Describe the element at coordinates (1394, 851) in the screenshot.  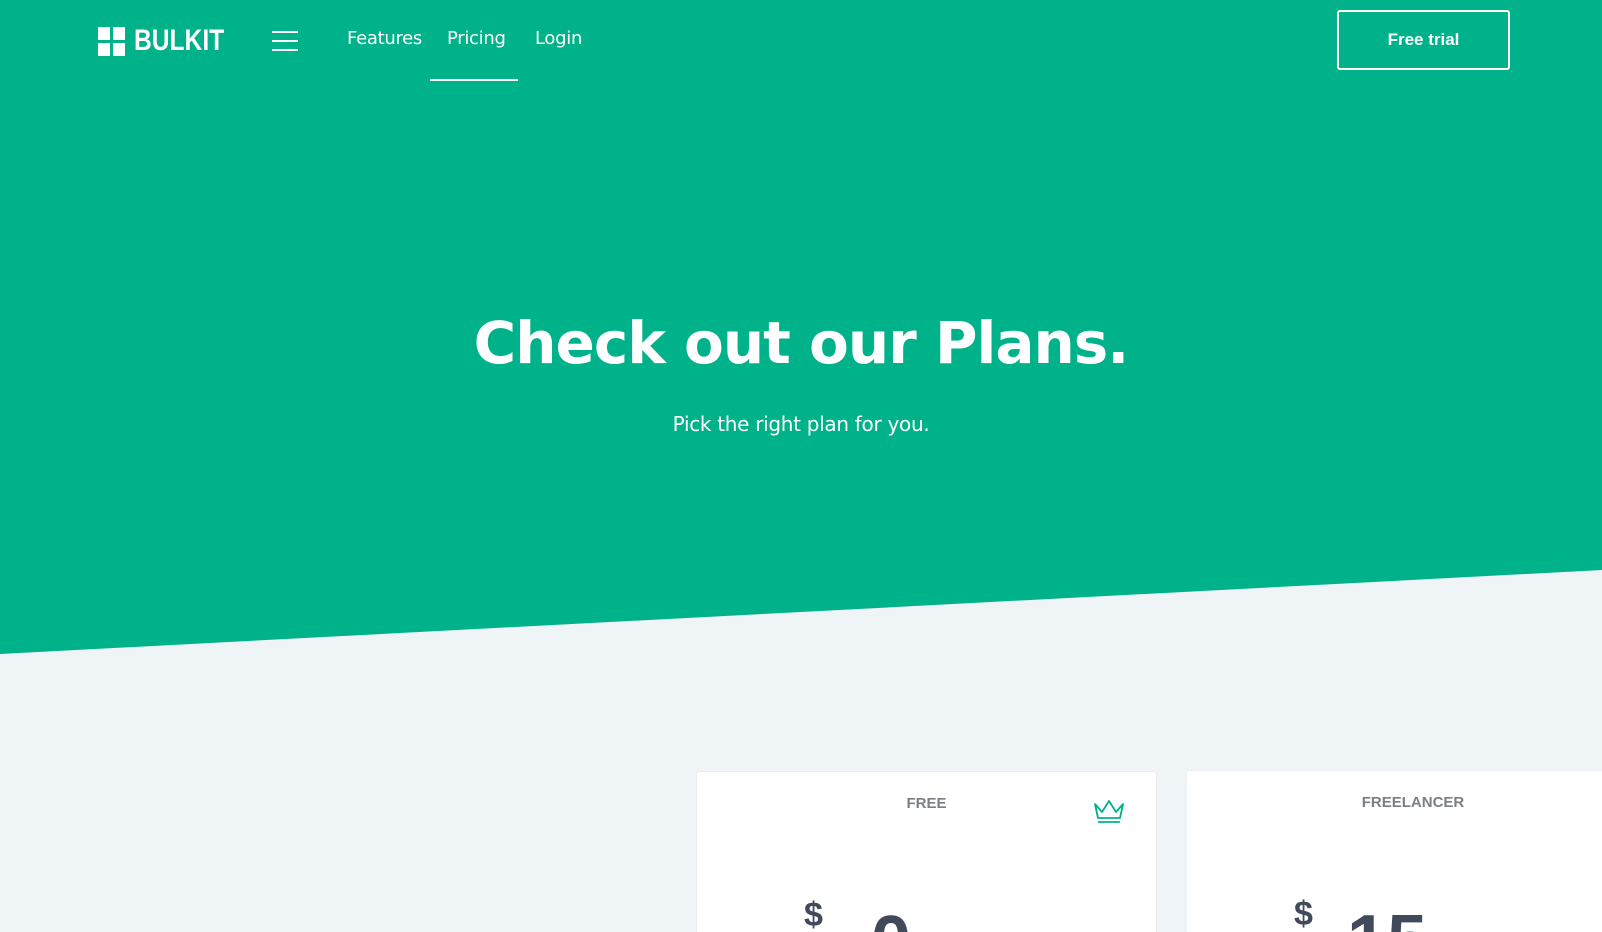
I see `pricing-card-freelancer: FREELANCER $ 15` at that location.